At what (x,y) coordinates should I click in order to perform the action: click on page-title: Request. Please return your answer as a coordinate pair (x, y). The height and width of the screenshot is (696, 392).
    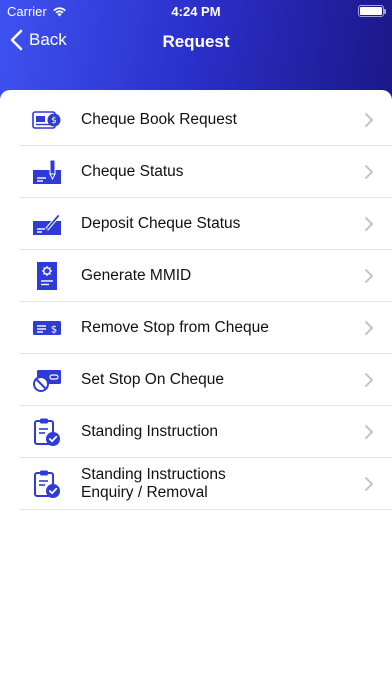
    Looking at the image, I should click on (196, 41).